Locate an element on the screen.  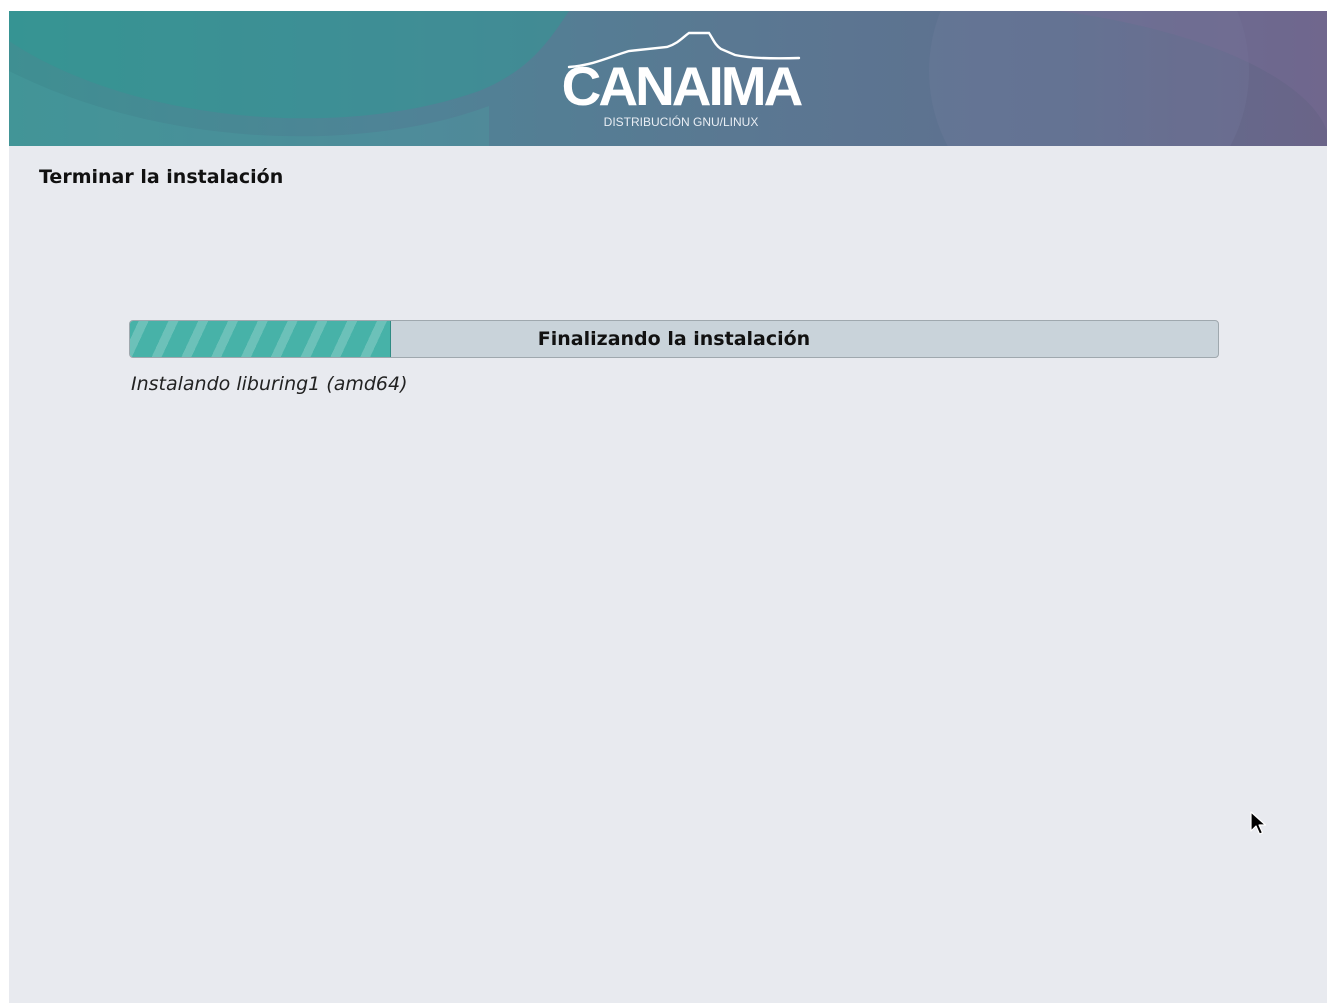
header-banner: CANAIMA DISTRIBUCIÓN GNU/LINUX is located at coordinates (668, 78).